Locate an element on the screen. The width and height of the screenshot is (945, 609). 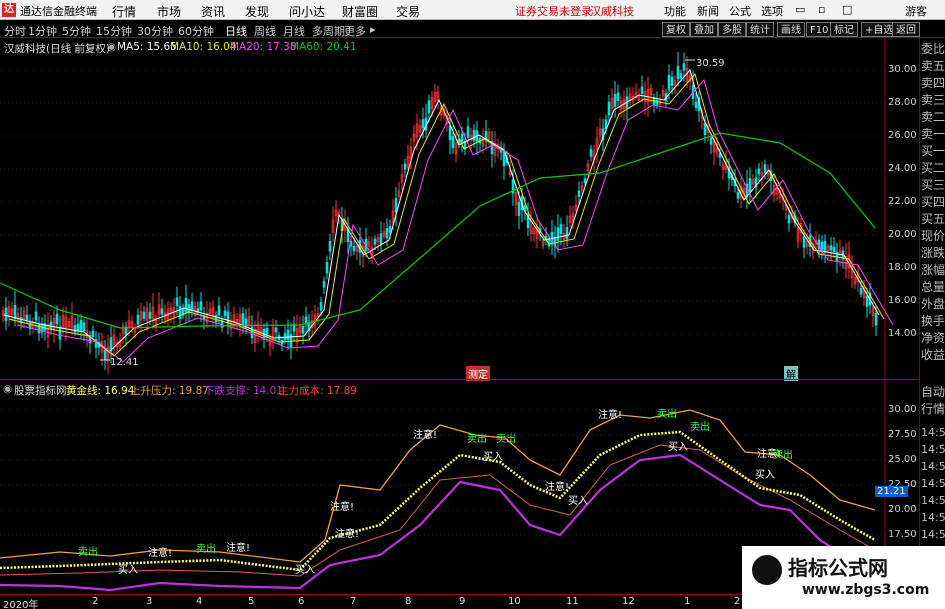
period-monthly: 月线 is located at coordinates (294, 31).